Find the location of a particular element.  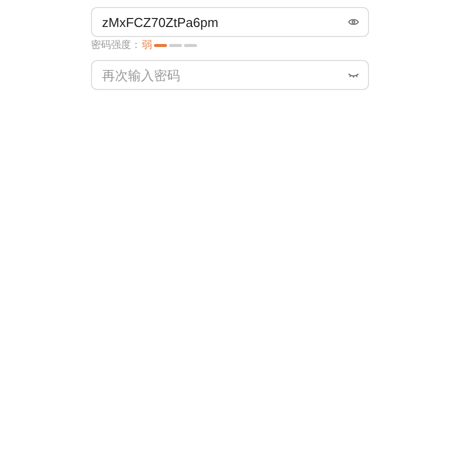

closed-eye-icon is located at coordinates (353, 75).